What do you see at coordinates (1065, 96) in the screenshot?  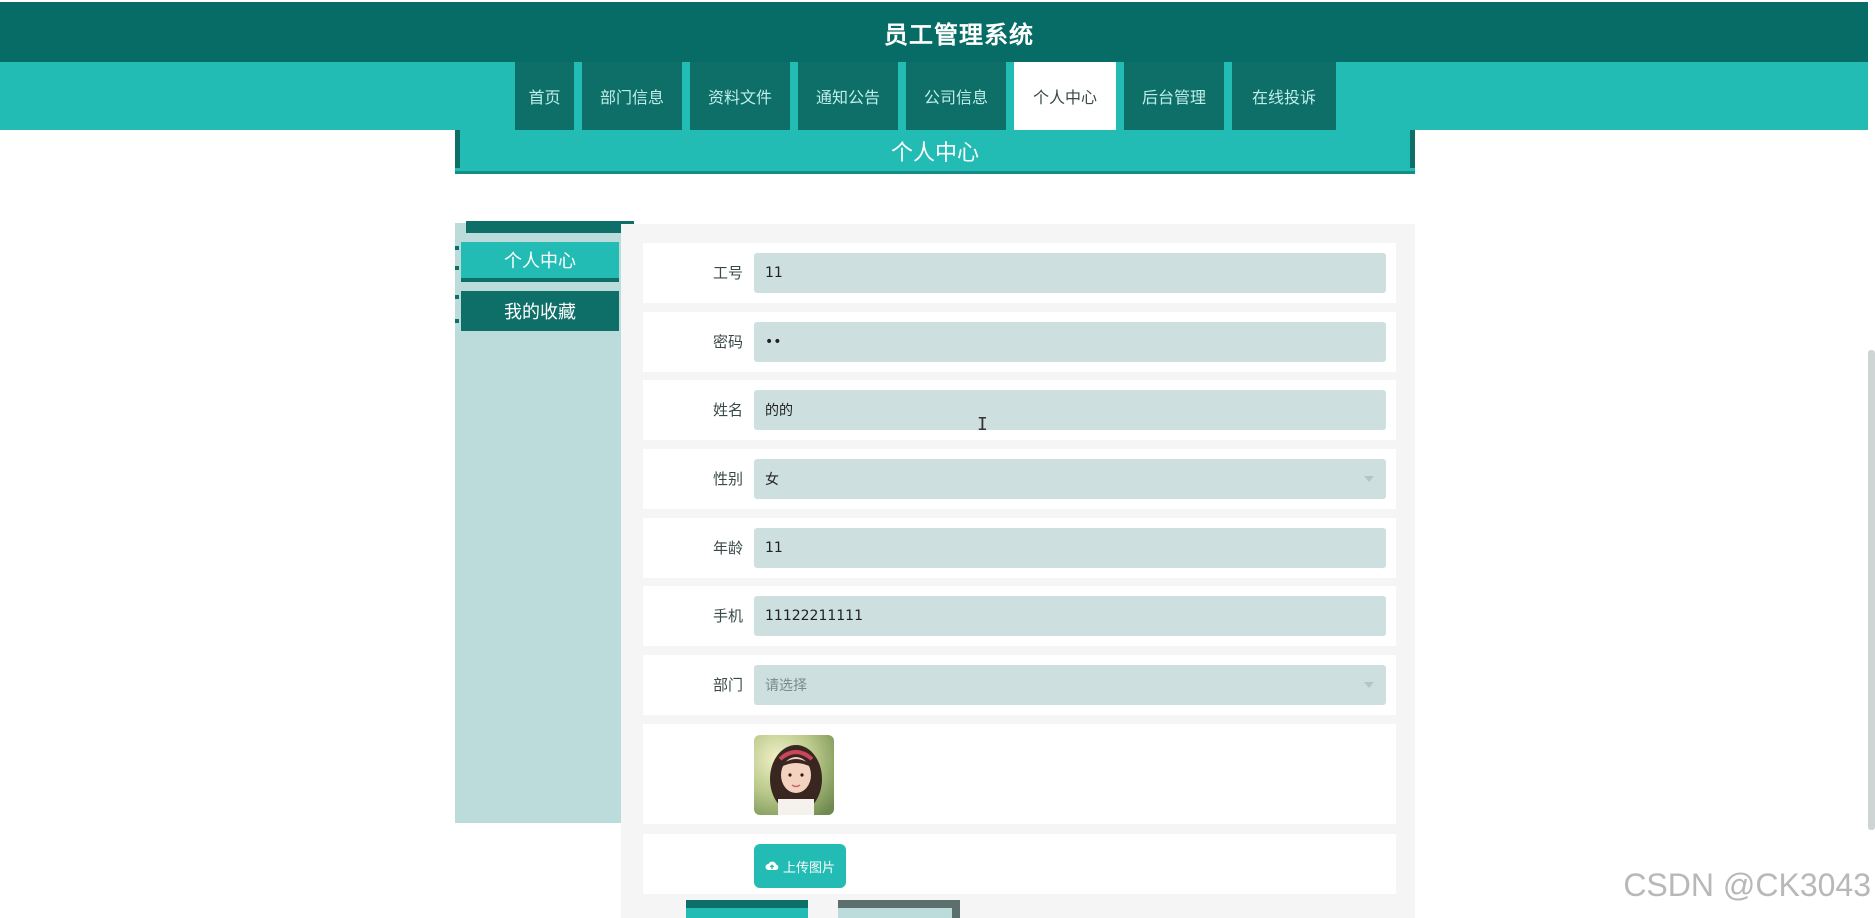 I see `nav-item-personal-center: 个人中心` at bounding box center [1065, 96].